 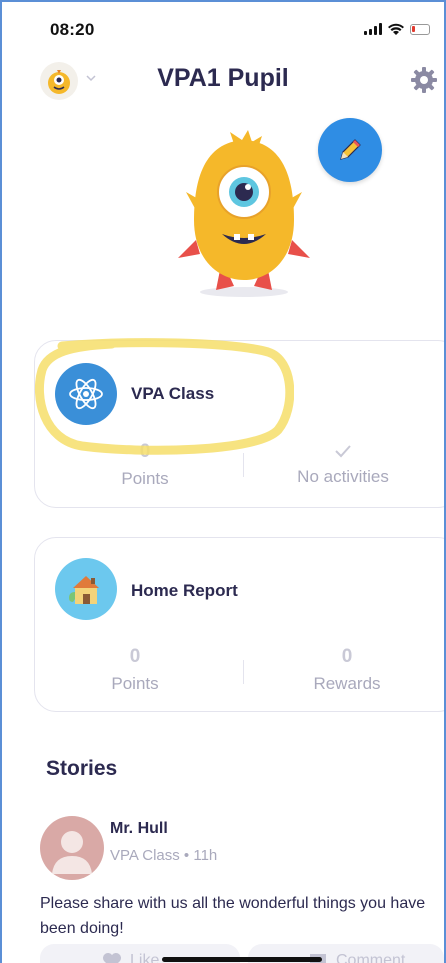 I want to click on comment-label: Comment, so click(x=371, y=957).